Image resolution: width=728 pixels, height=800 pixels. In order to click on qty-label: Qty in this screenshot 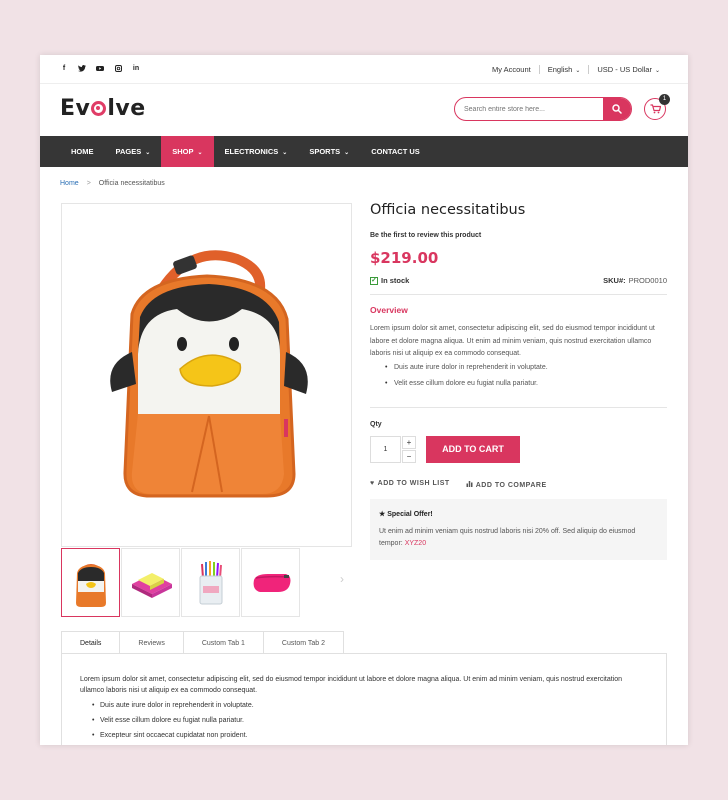, I will do `click(376, 424)`.